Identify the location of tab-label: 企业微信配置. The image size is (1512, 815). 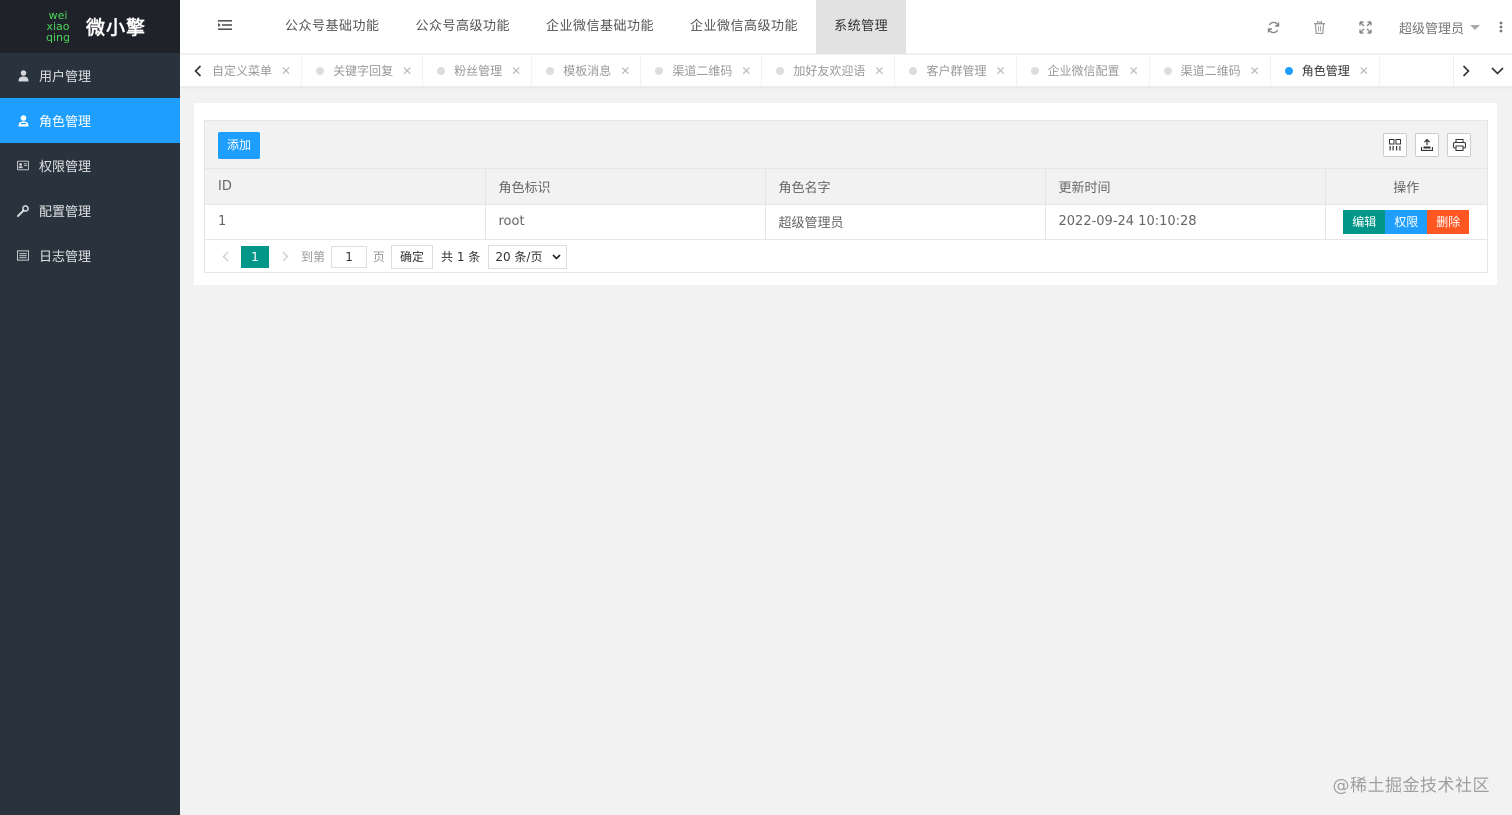
(1083, 71).